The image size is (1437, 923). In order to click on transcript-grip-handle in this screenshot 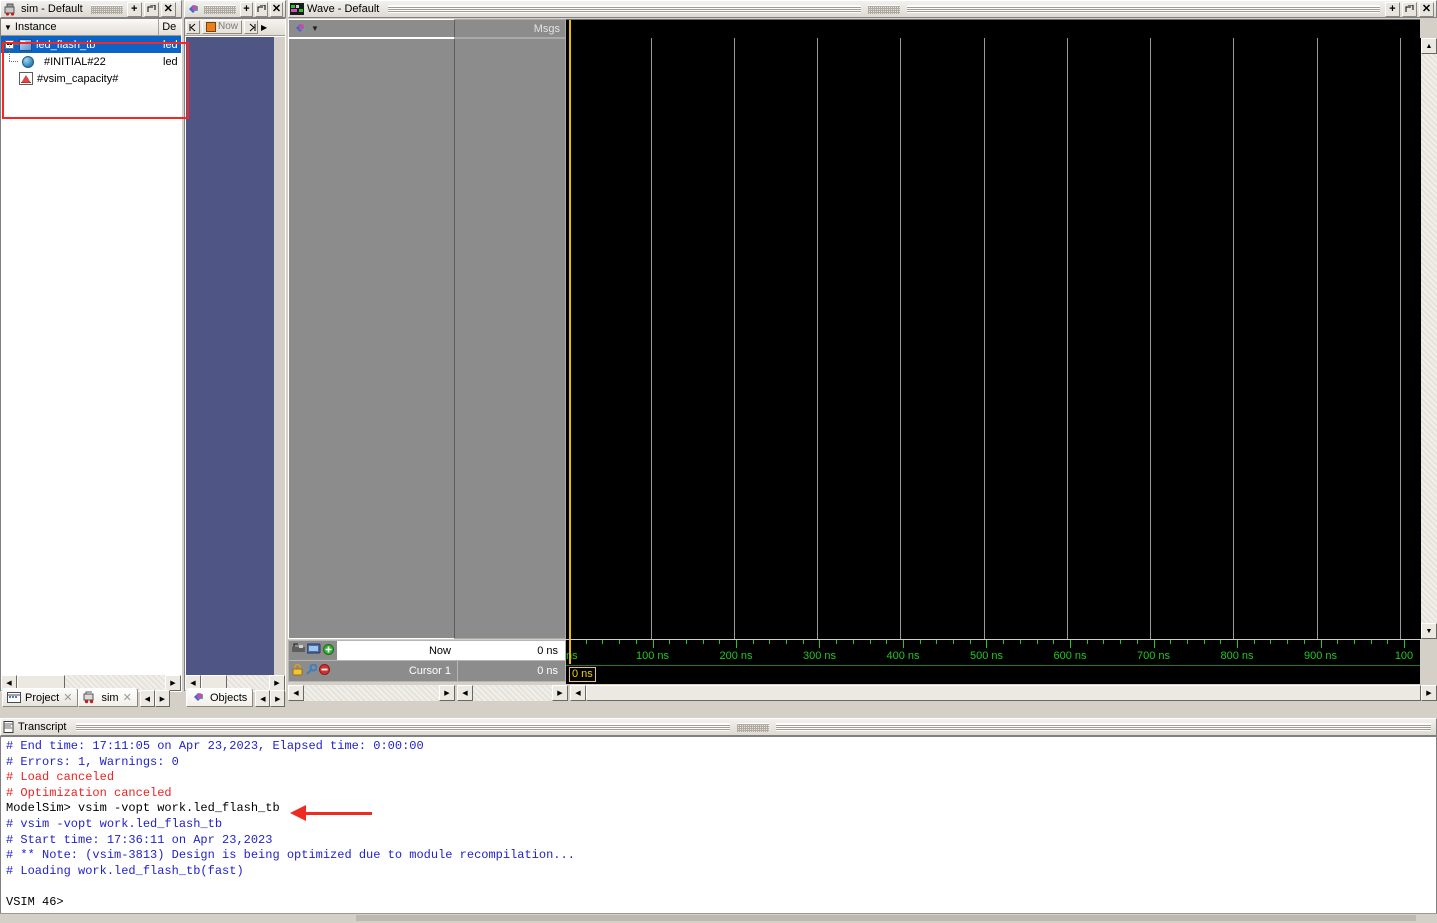, I will do `click(753, 727)`.